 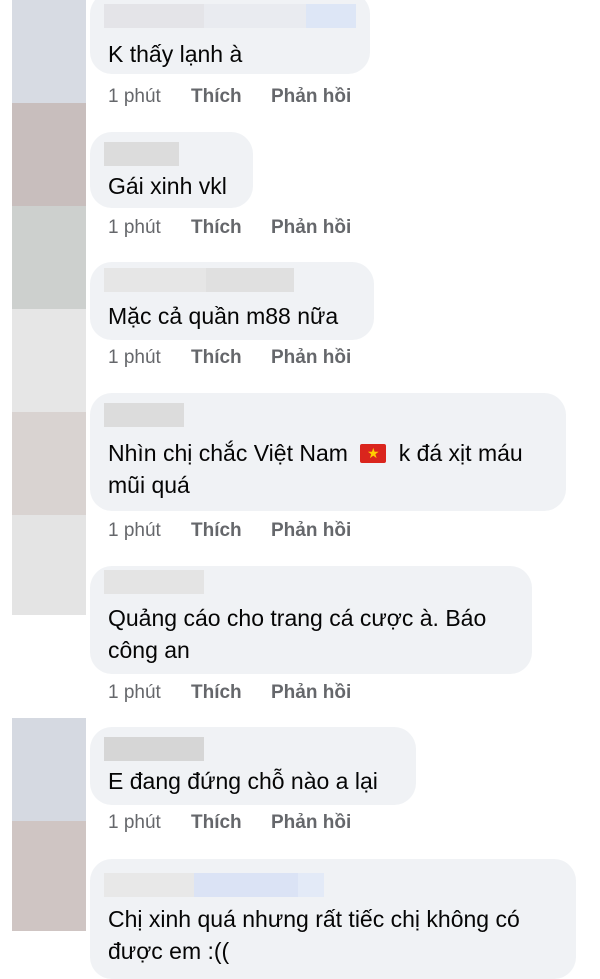 What do you see at coordinates (253, 766) in the screenshot?
I see `comment-bubble: E đang đứng chỗ nào a lại` at bounding box center [253, 766].